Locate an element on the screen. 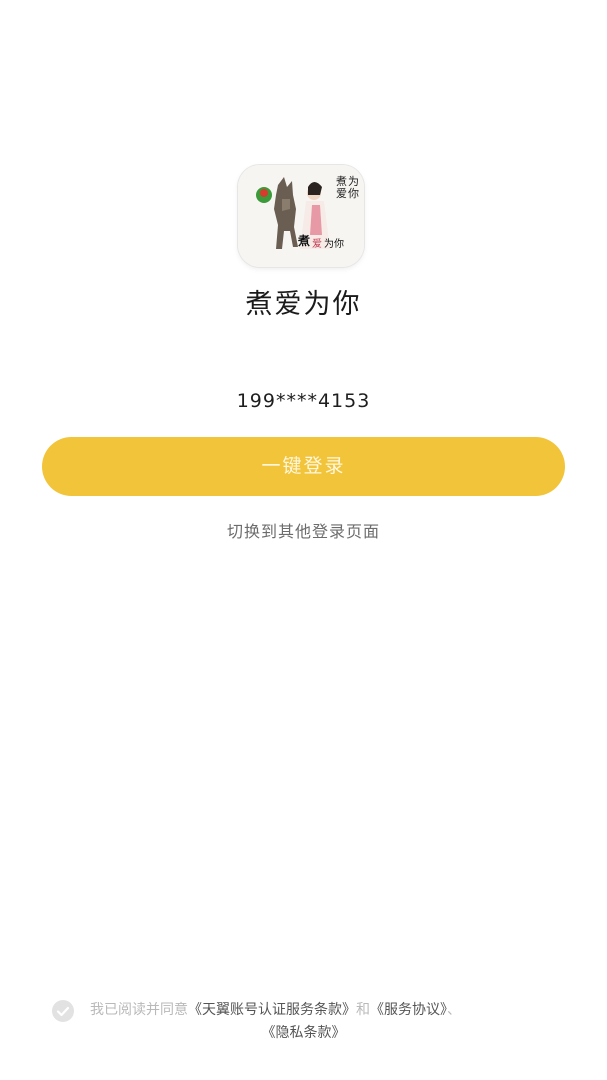 The width and height of the screenshot is (607, 1080). agreement-prefix: 我已阅读并同意 is located at coordinates (139, 1010).